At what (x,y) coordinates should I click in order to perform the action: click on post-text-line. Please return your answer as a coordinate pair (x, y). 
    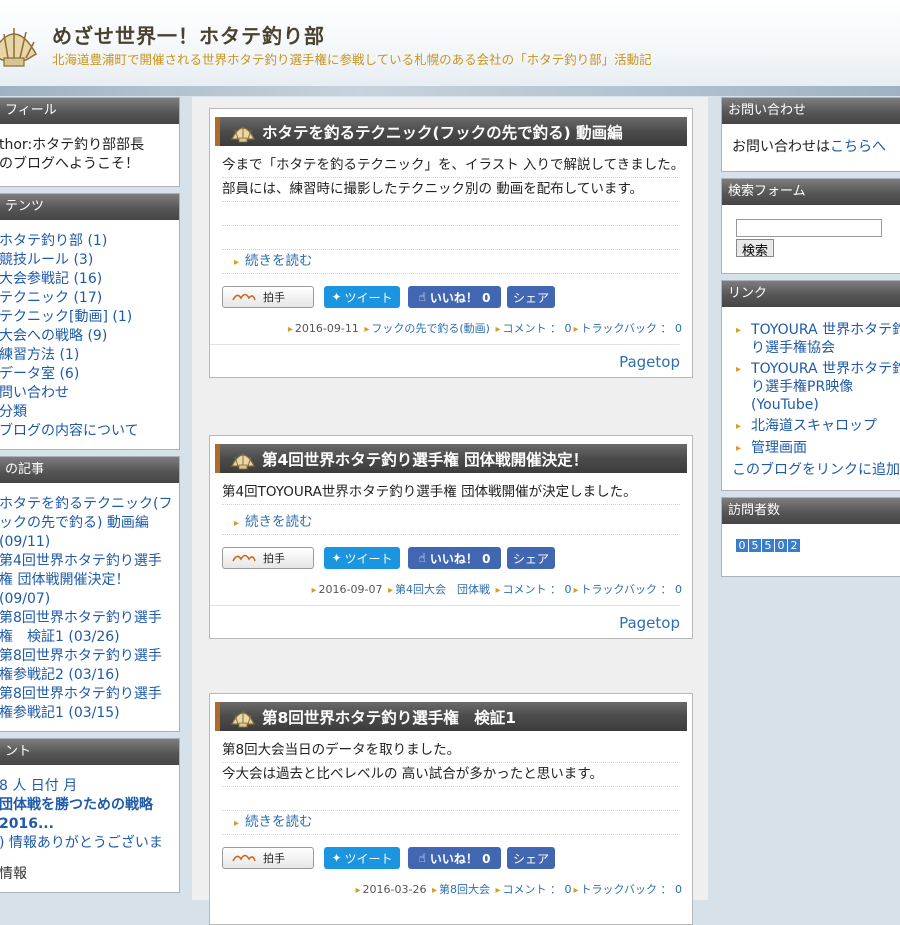
    Looking at the image, I should click on (451, 799).